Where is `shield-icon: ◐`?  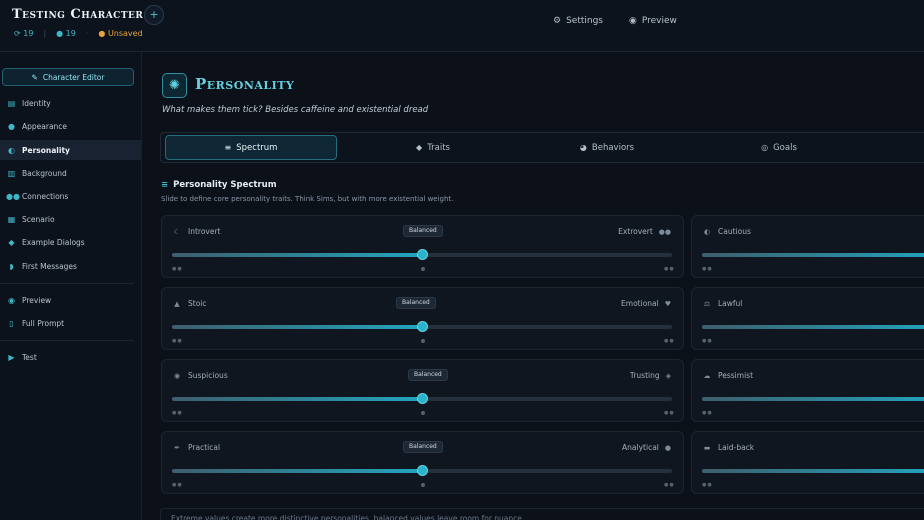
shield-icon: ◐ is located at coordinates (707, 231).